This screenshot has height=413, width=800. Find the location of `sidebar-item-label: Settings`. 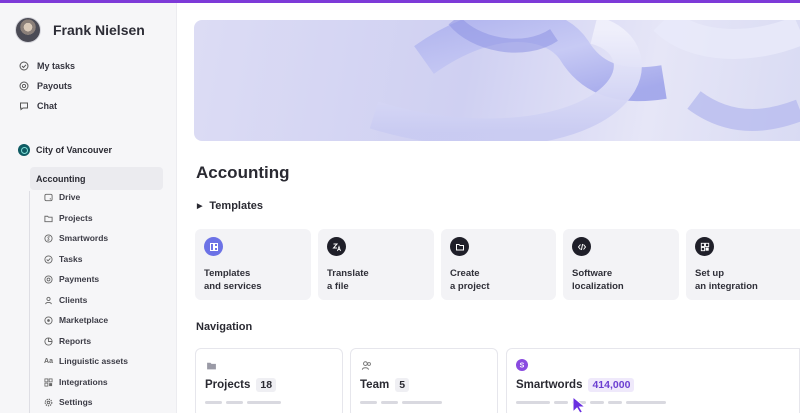

sidebar-item-label: Settings is located at coordinates (76, 402).